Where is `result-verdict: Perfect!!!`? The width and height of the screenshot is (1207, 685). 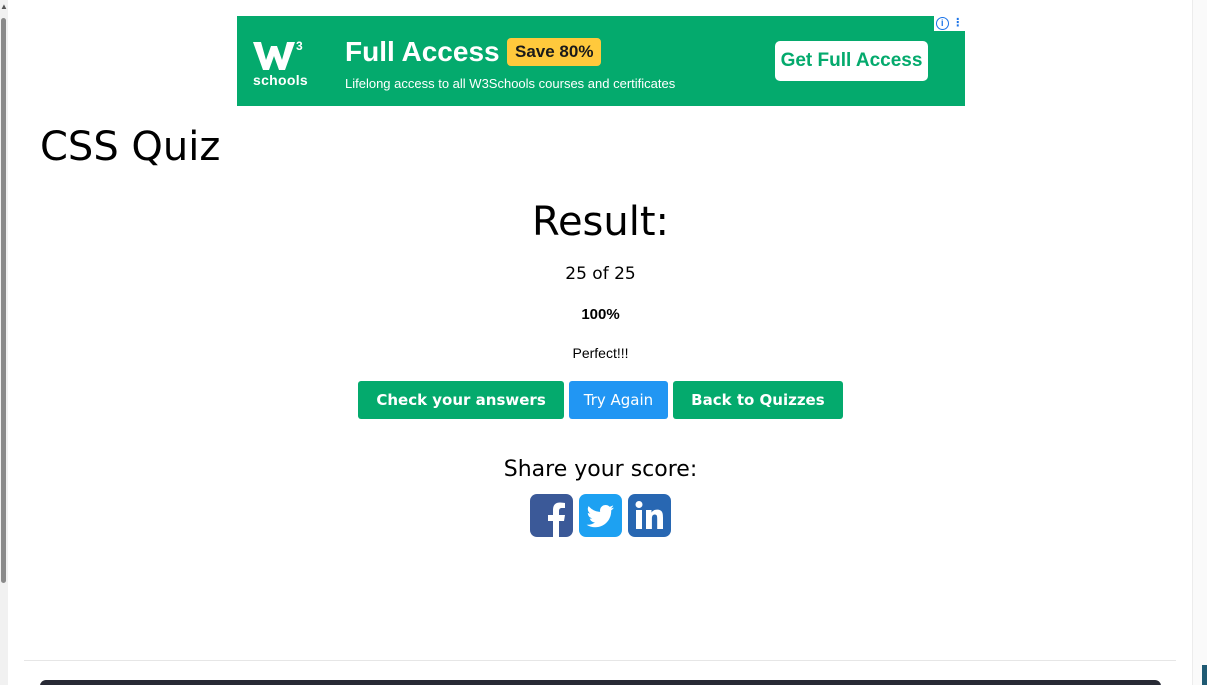
result-verdict: Perfect!!! is located at coordinates (600, 353).